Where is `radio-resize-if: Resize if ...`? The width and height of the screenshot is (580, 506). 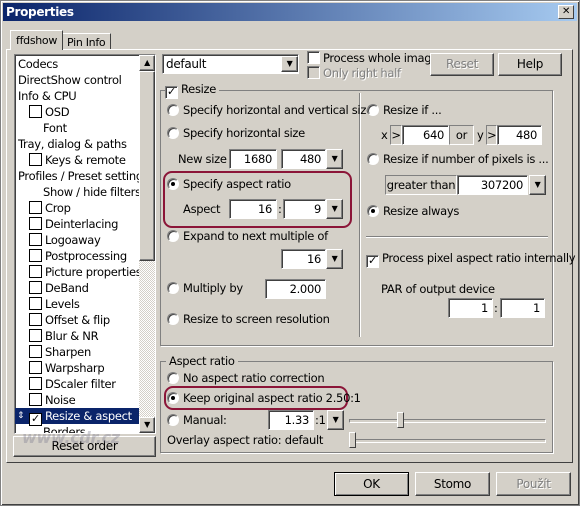
radio-resize-if: Resize if ... is located at coordinates (404, 110).